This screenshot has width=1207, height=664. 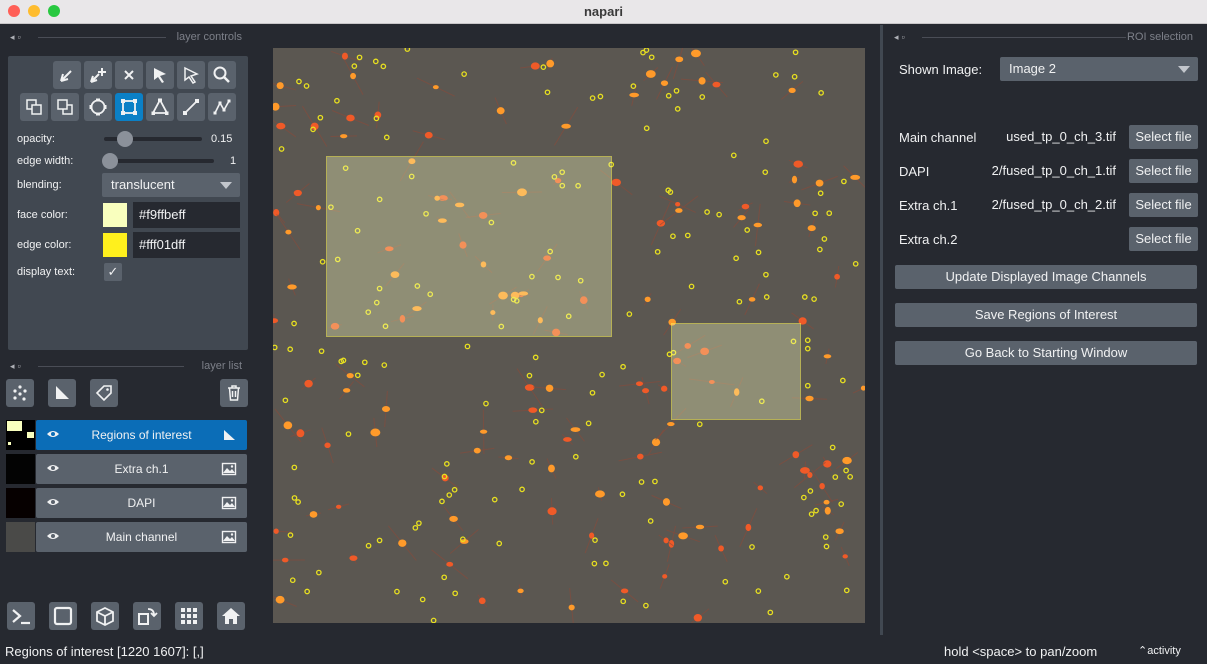 I want to click on add-line-tool, so click(x=191, y=107).